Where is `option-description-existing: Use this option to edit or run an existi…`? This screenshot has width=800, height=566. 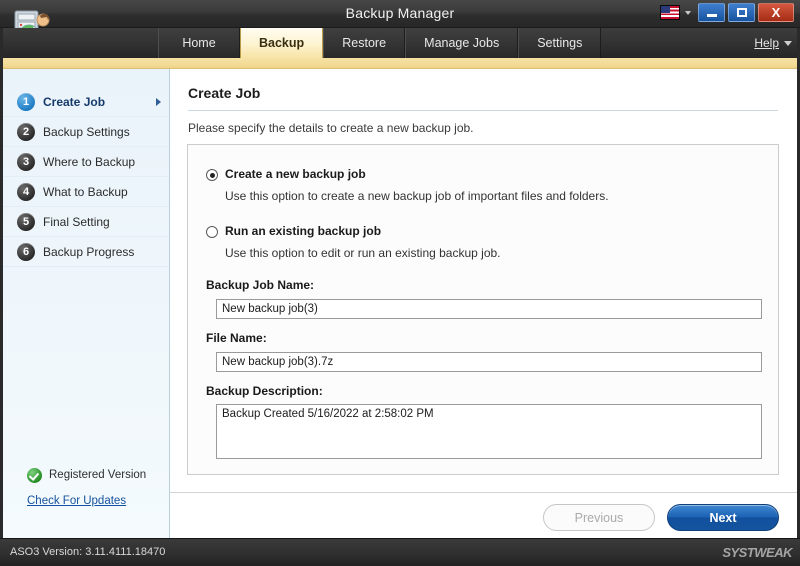 option-description-existing: Use this option to edit or run an existi… is located at coordinates (363, 253).